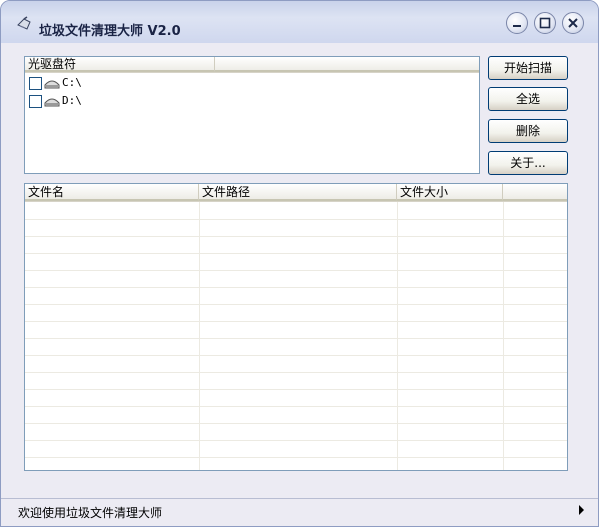  I want to click on column-header-filesize: 文件大小, so click(450, 192).